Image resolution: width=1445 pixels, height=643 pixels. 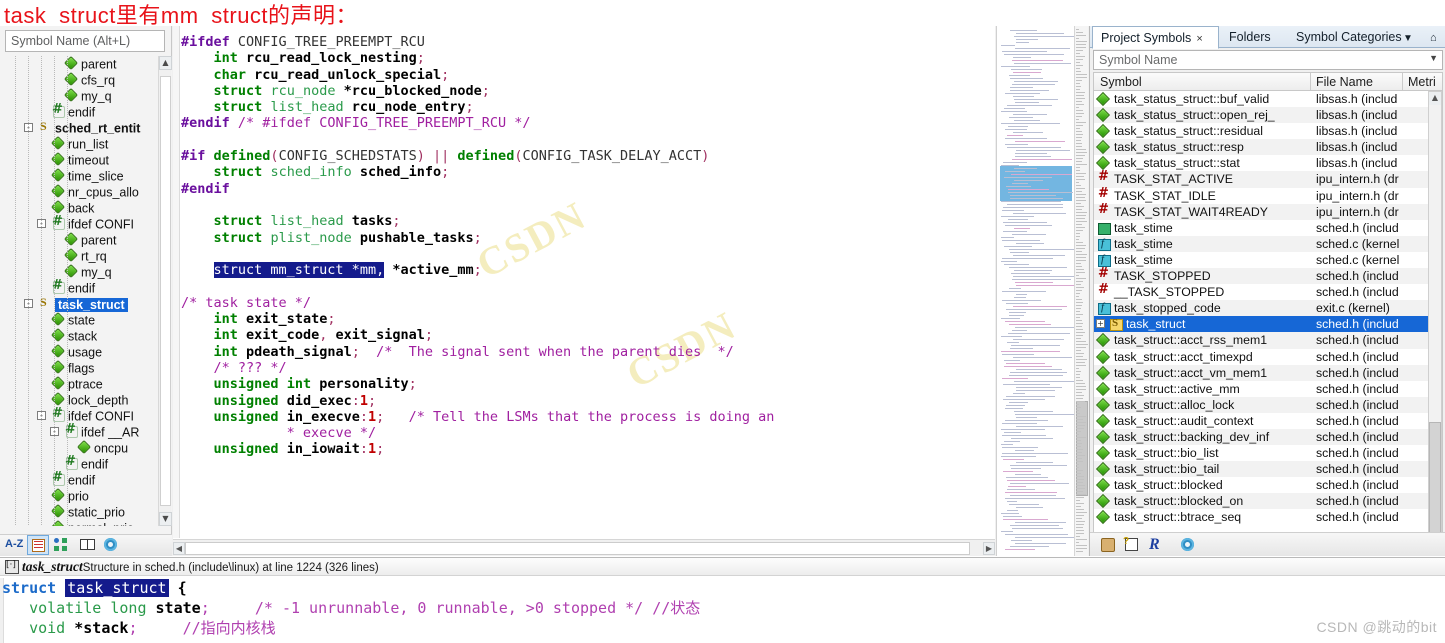 What do you see at coordinates (1268, 178) in the screenshot?
I see `symbol-row: TASK_STAT_ACTIVE ipu_intern.h (dr` at bounding box center [1268, 178].